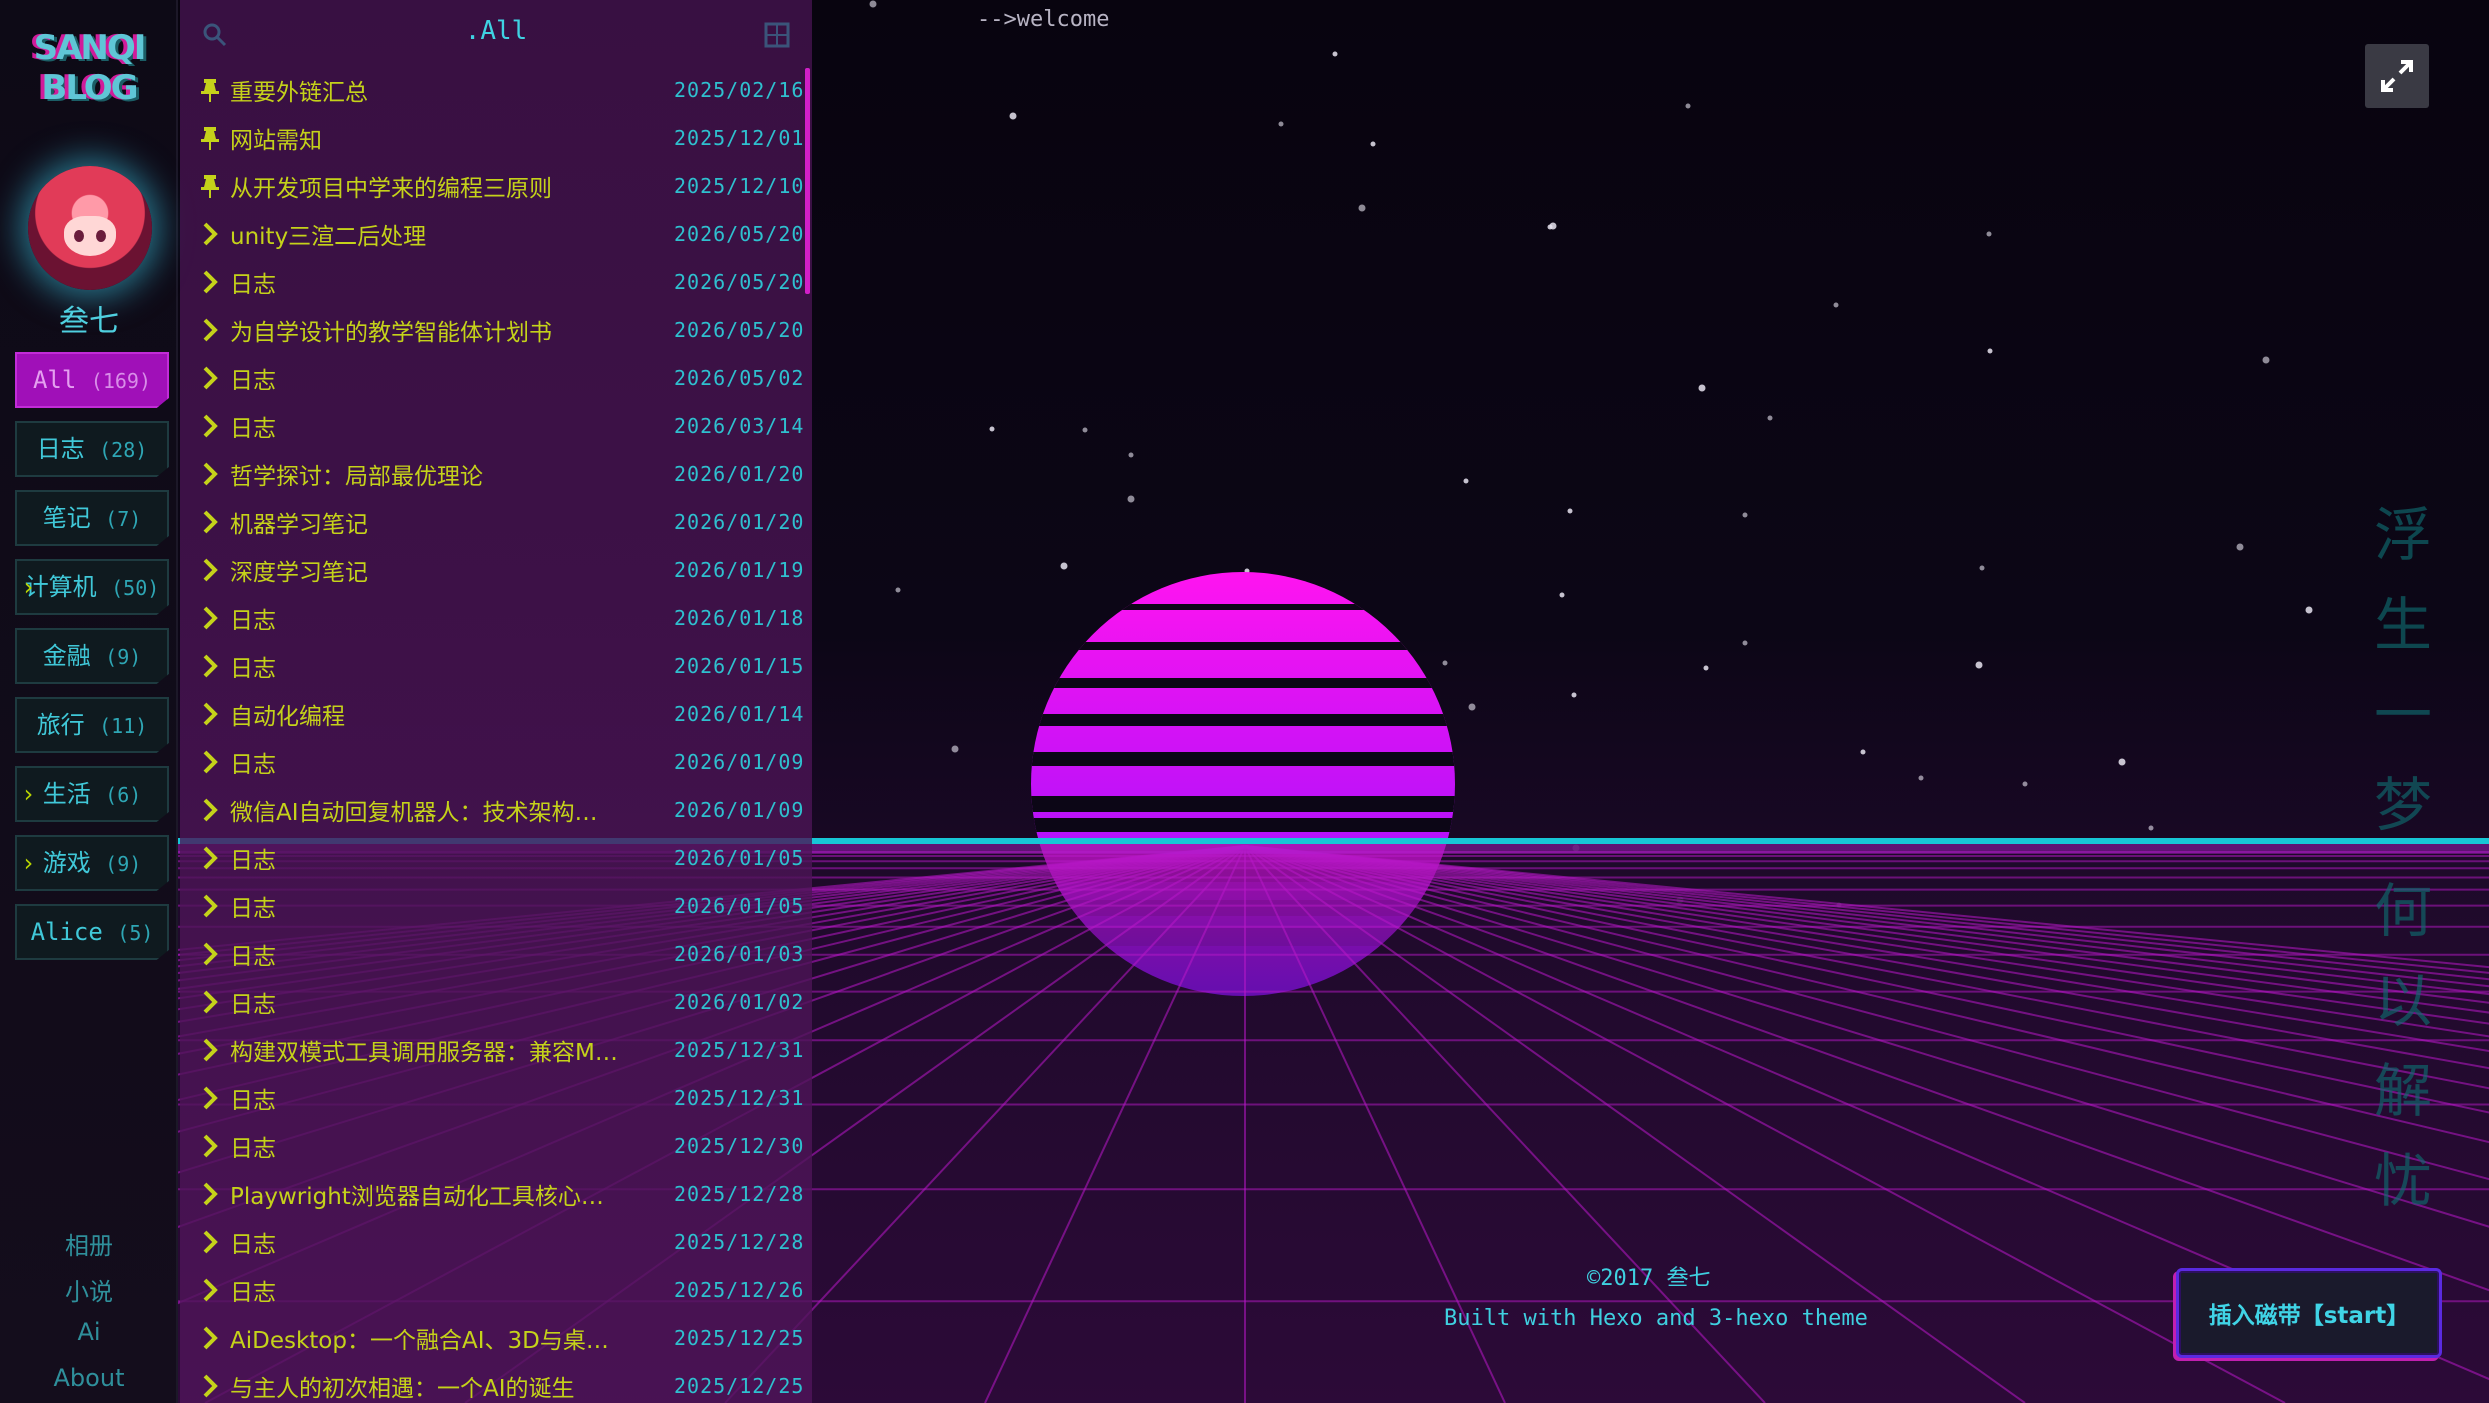 Image resolution: width=2489 pixels, height=1403 pixels. Describe the element at coordinates (90, 228) in the screenshot. I see `avatar` at that location.